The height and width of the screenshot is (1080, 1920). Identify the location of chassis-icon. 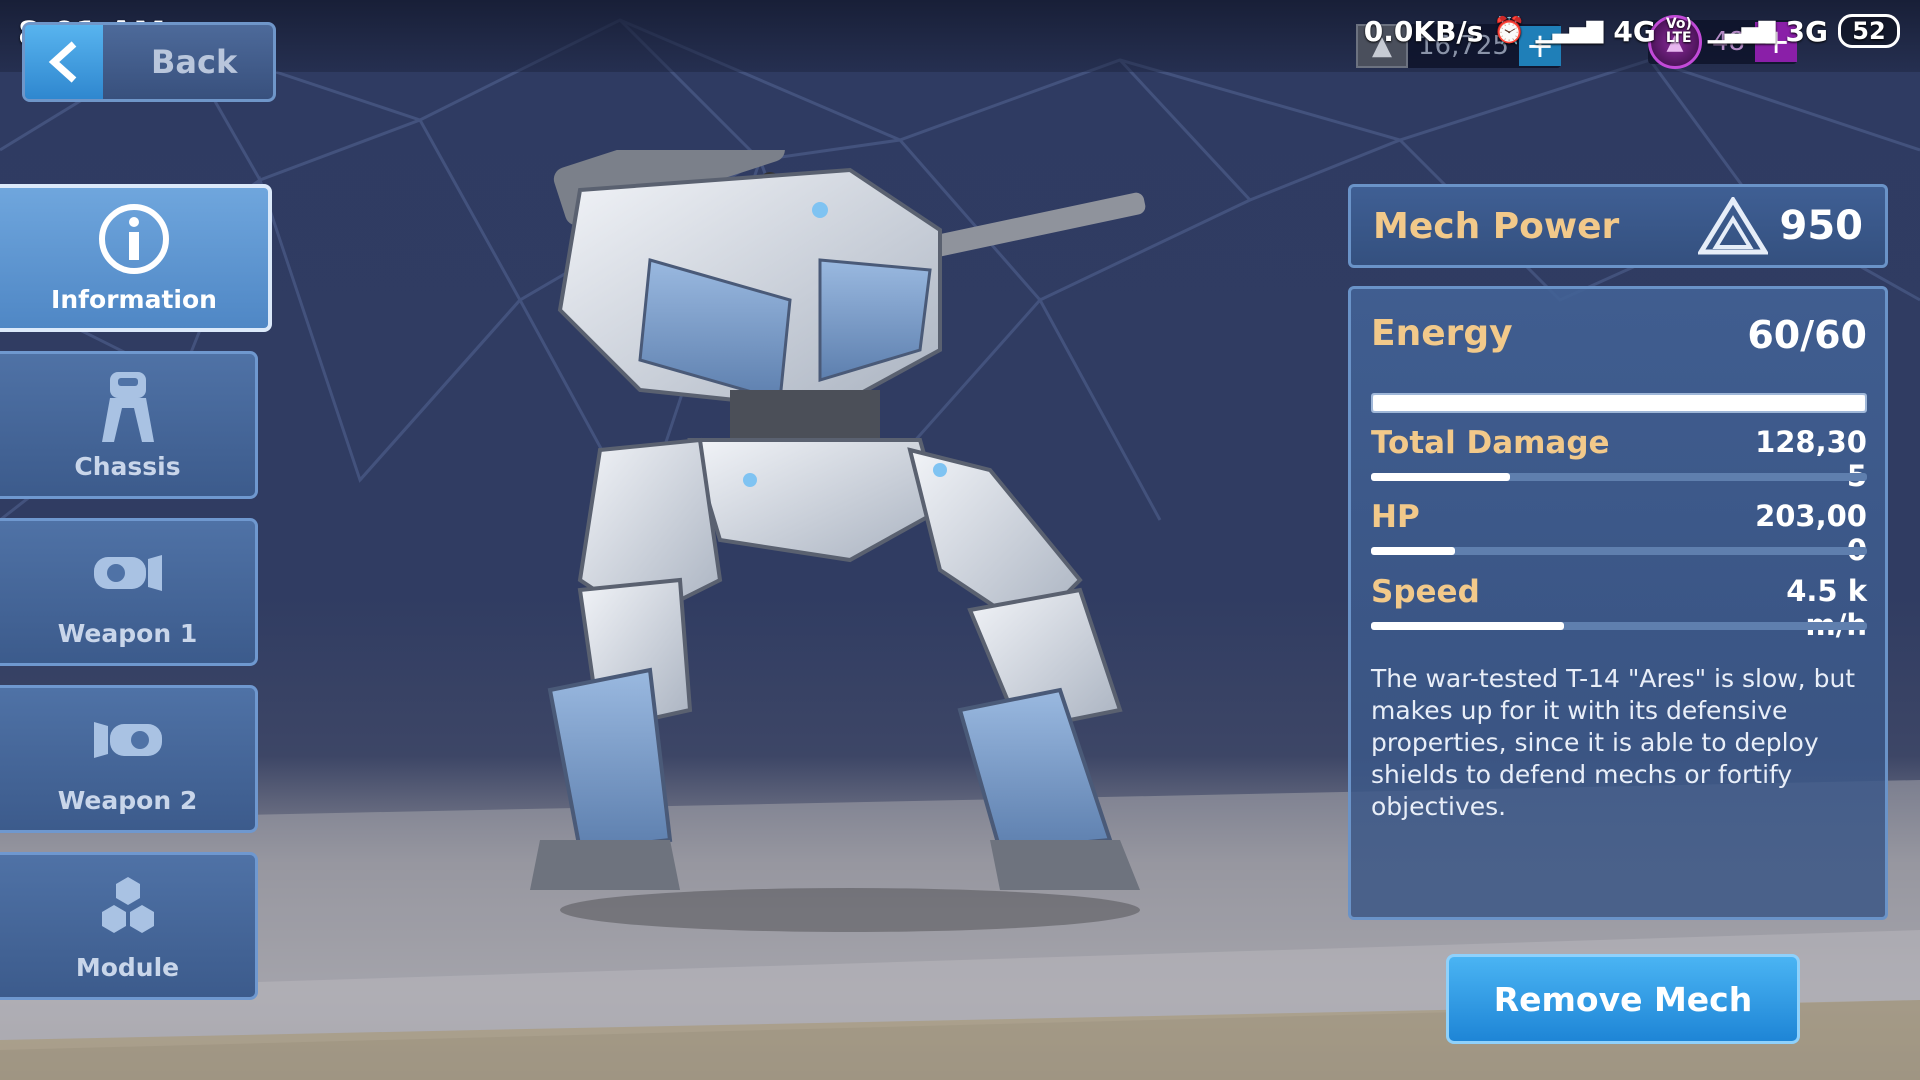
(128, 406).